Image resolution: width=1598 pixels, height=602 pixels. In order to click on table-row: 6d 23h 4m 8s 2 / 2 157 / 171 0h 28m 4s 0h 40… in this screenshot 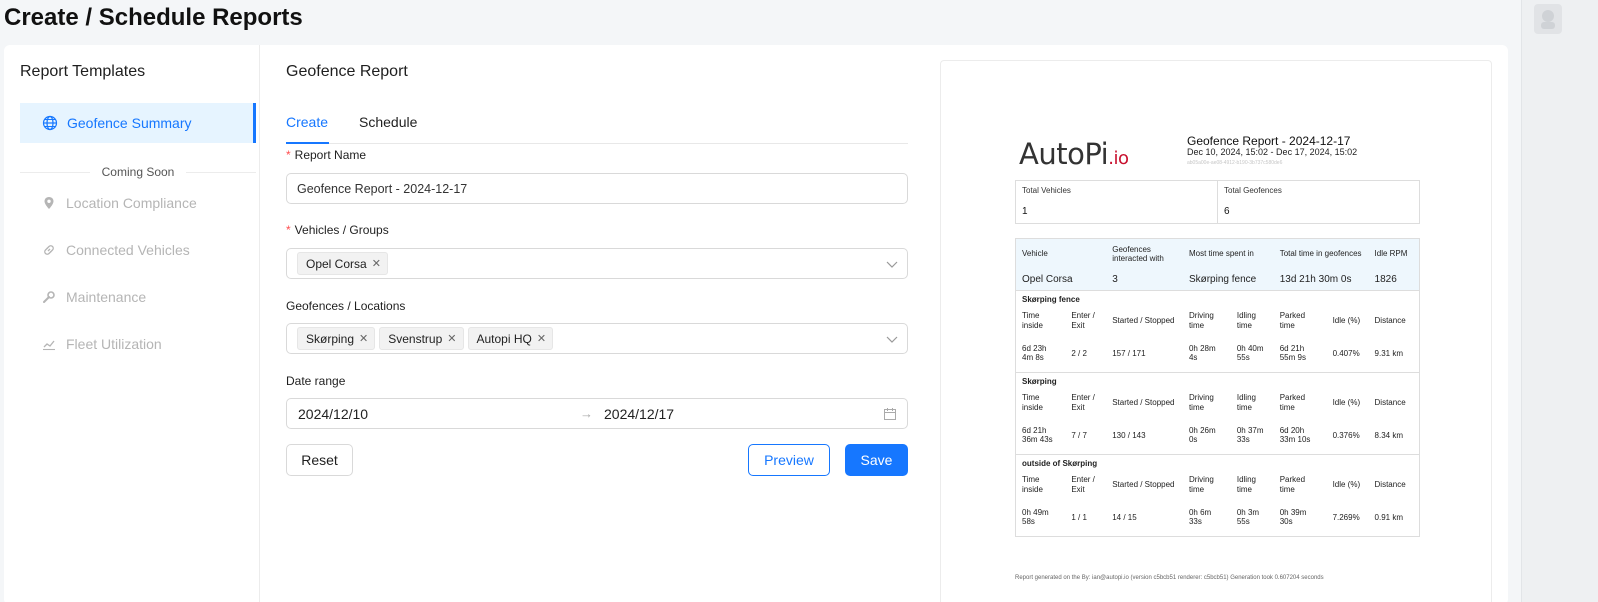, I will do `click(1217, 353)`.